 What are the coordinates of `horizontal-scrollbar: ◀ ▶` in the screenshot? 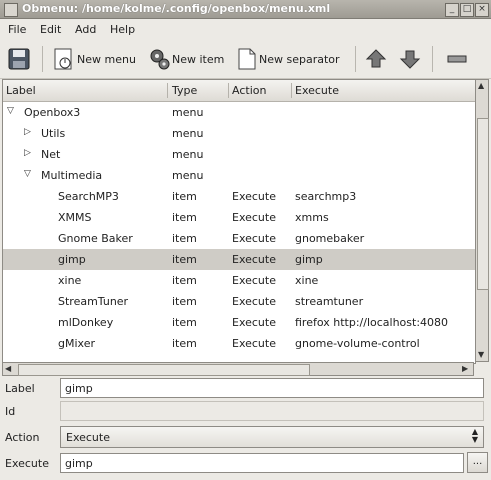 It's located at (238, 369).